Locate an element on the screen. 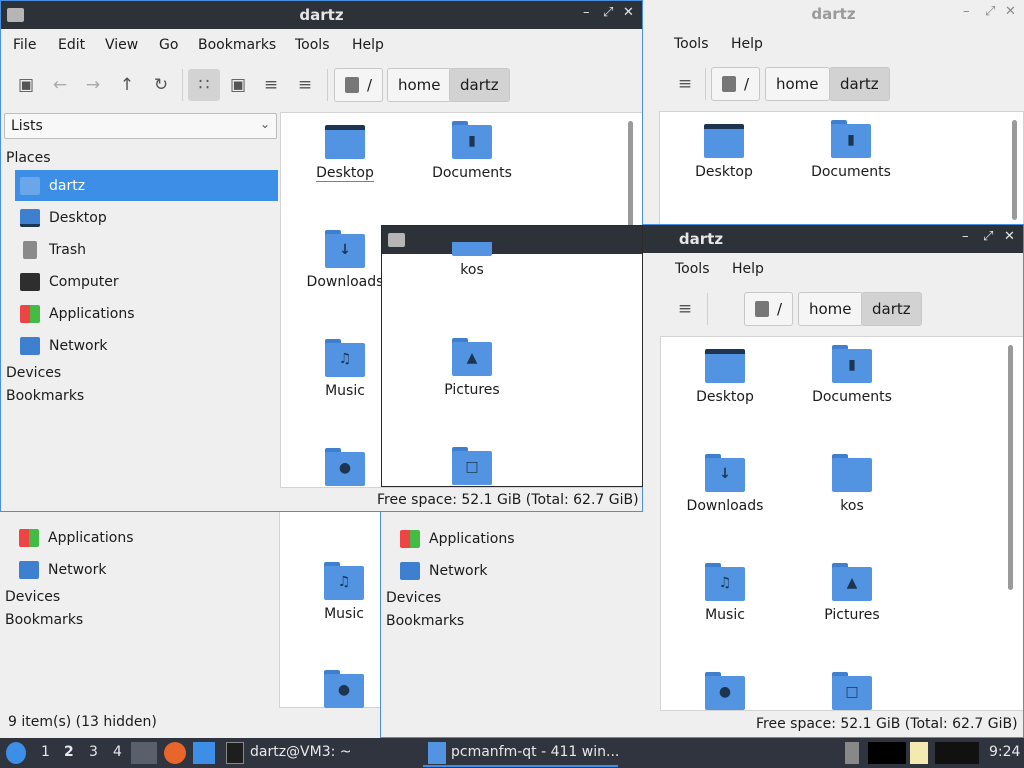  menu-bookmarks: Bookmarks is located at coordinates (237, 45).